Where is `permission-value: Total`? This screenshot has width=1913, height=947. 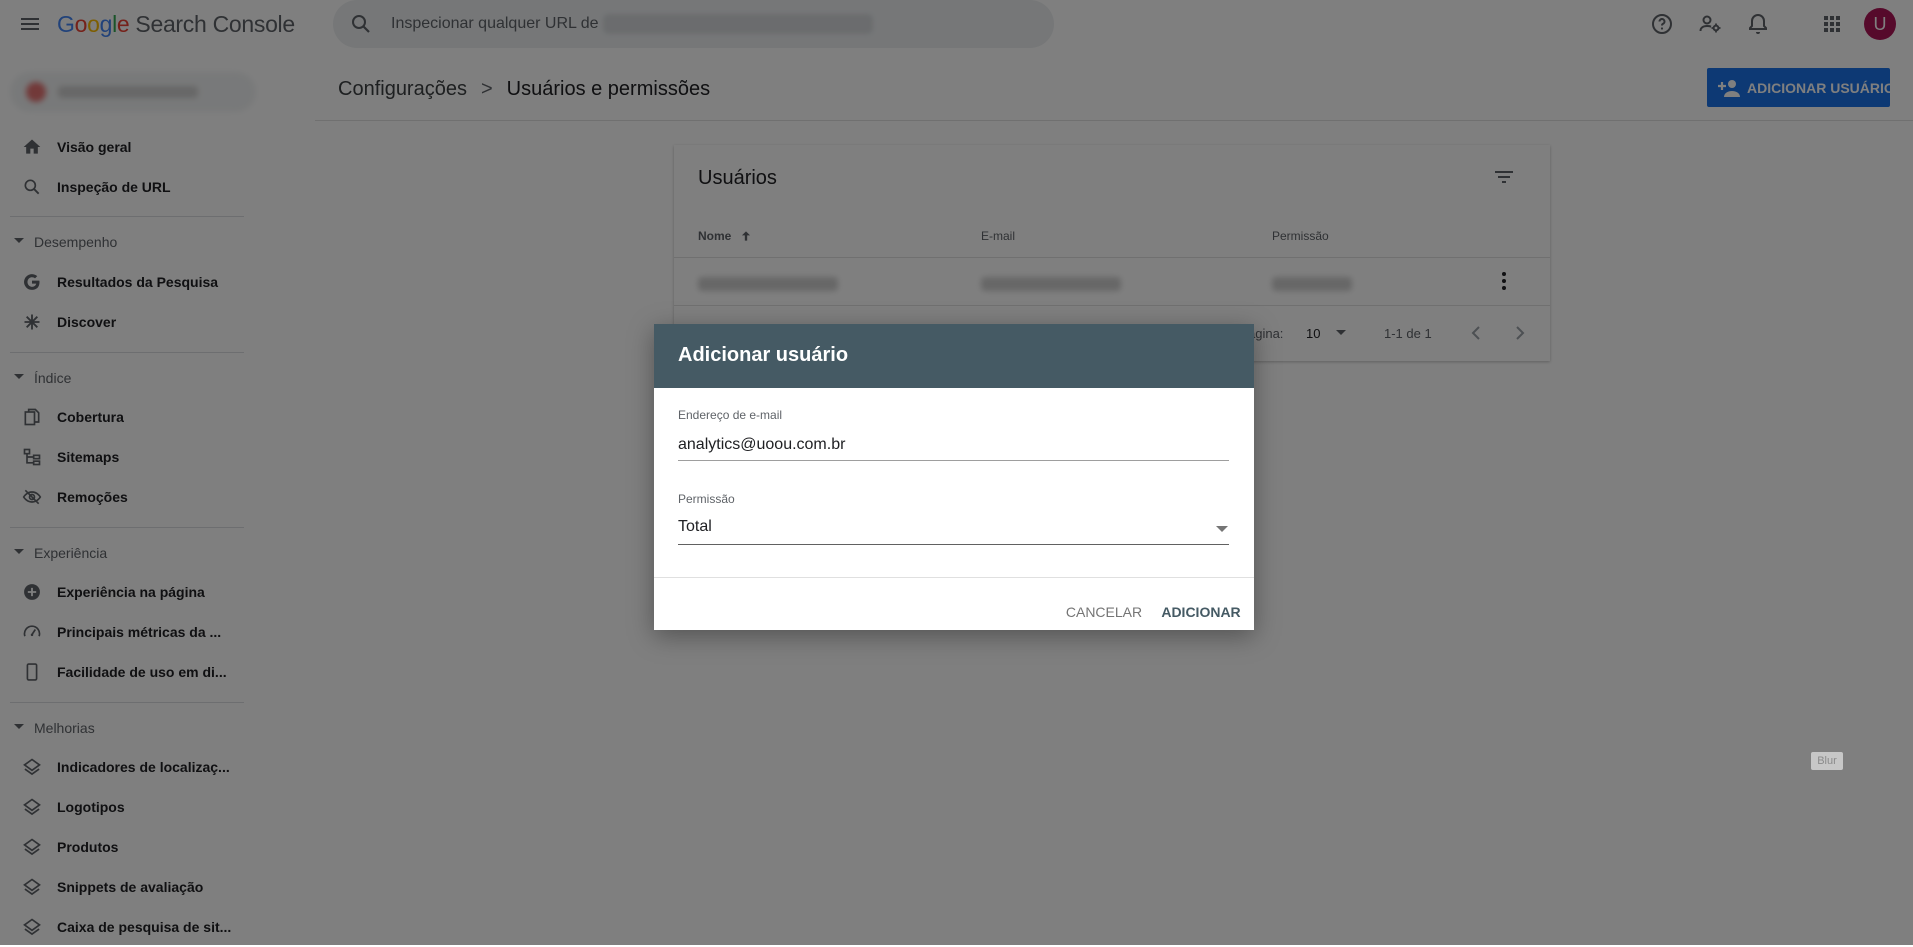 permission-value: Total is located at coordinates (695, 526).